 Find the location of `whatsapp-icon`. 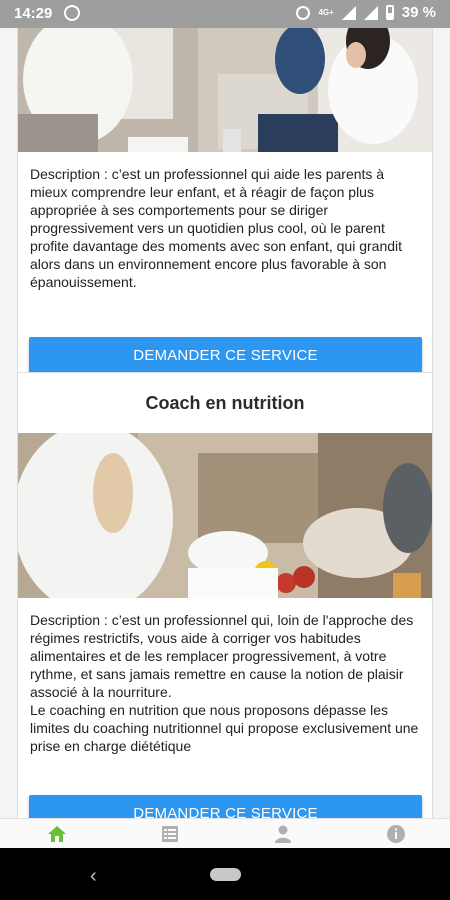

whatsapp-icon is located at coordinates (72, 13).